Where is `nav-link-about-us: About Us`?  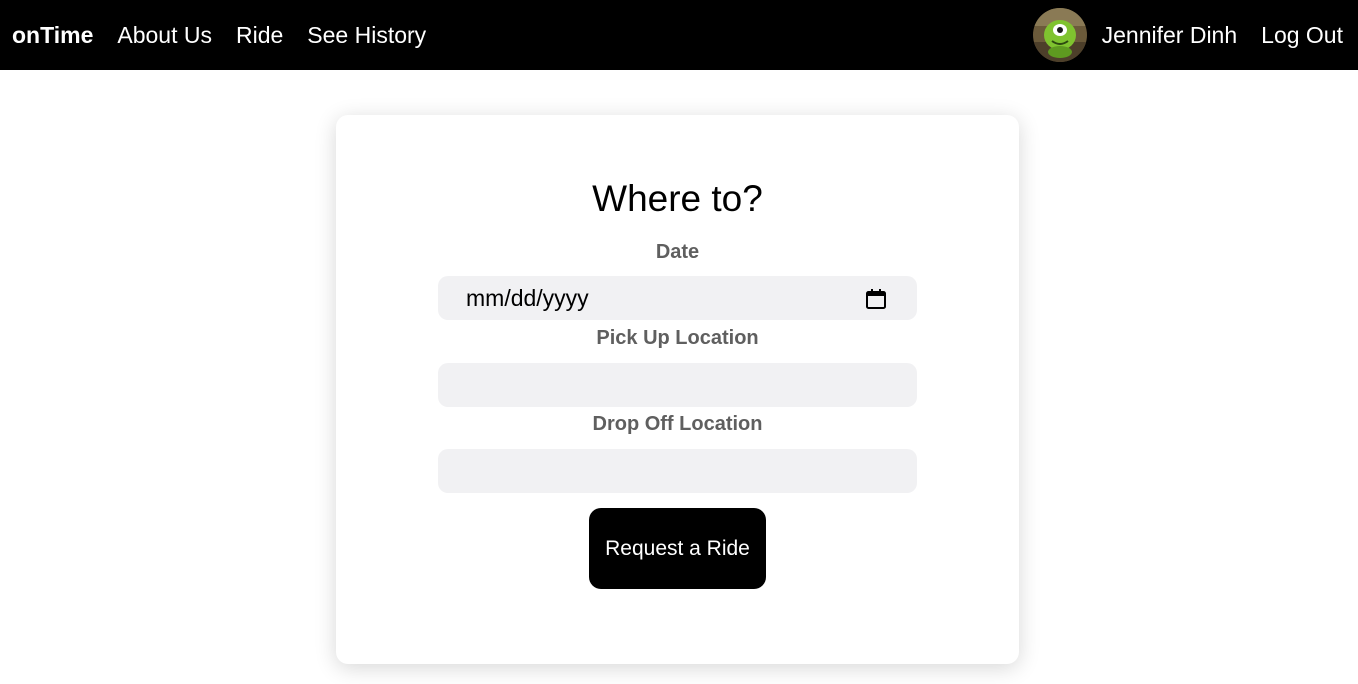 nav-link-about-us: About Us is located at coordinates (164, 35).